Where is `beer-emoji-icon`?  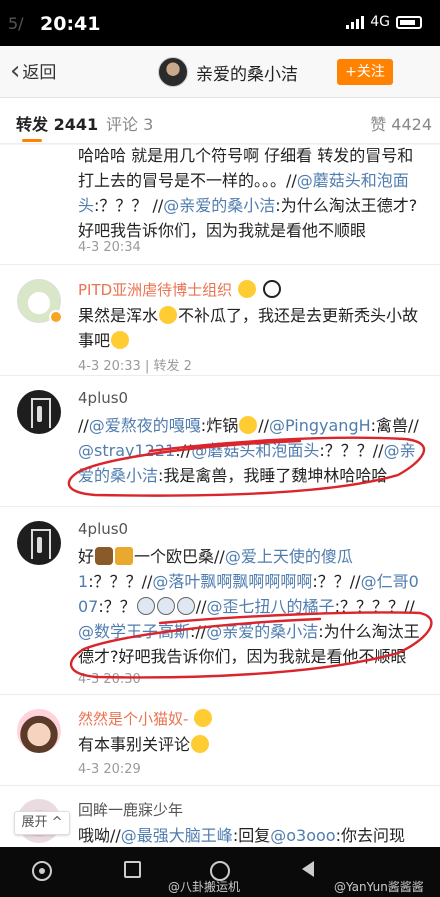 beer-emoji-icon is located at coordinates (124, 556).